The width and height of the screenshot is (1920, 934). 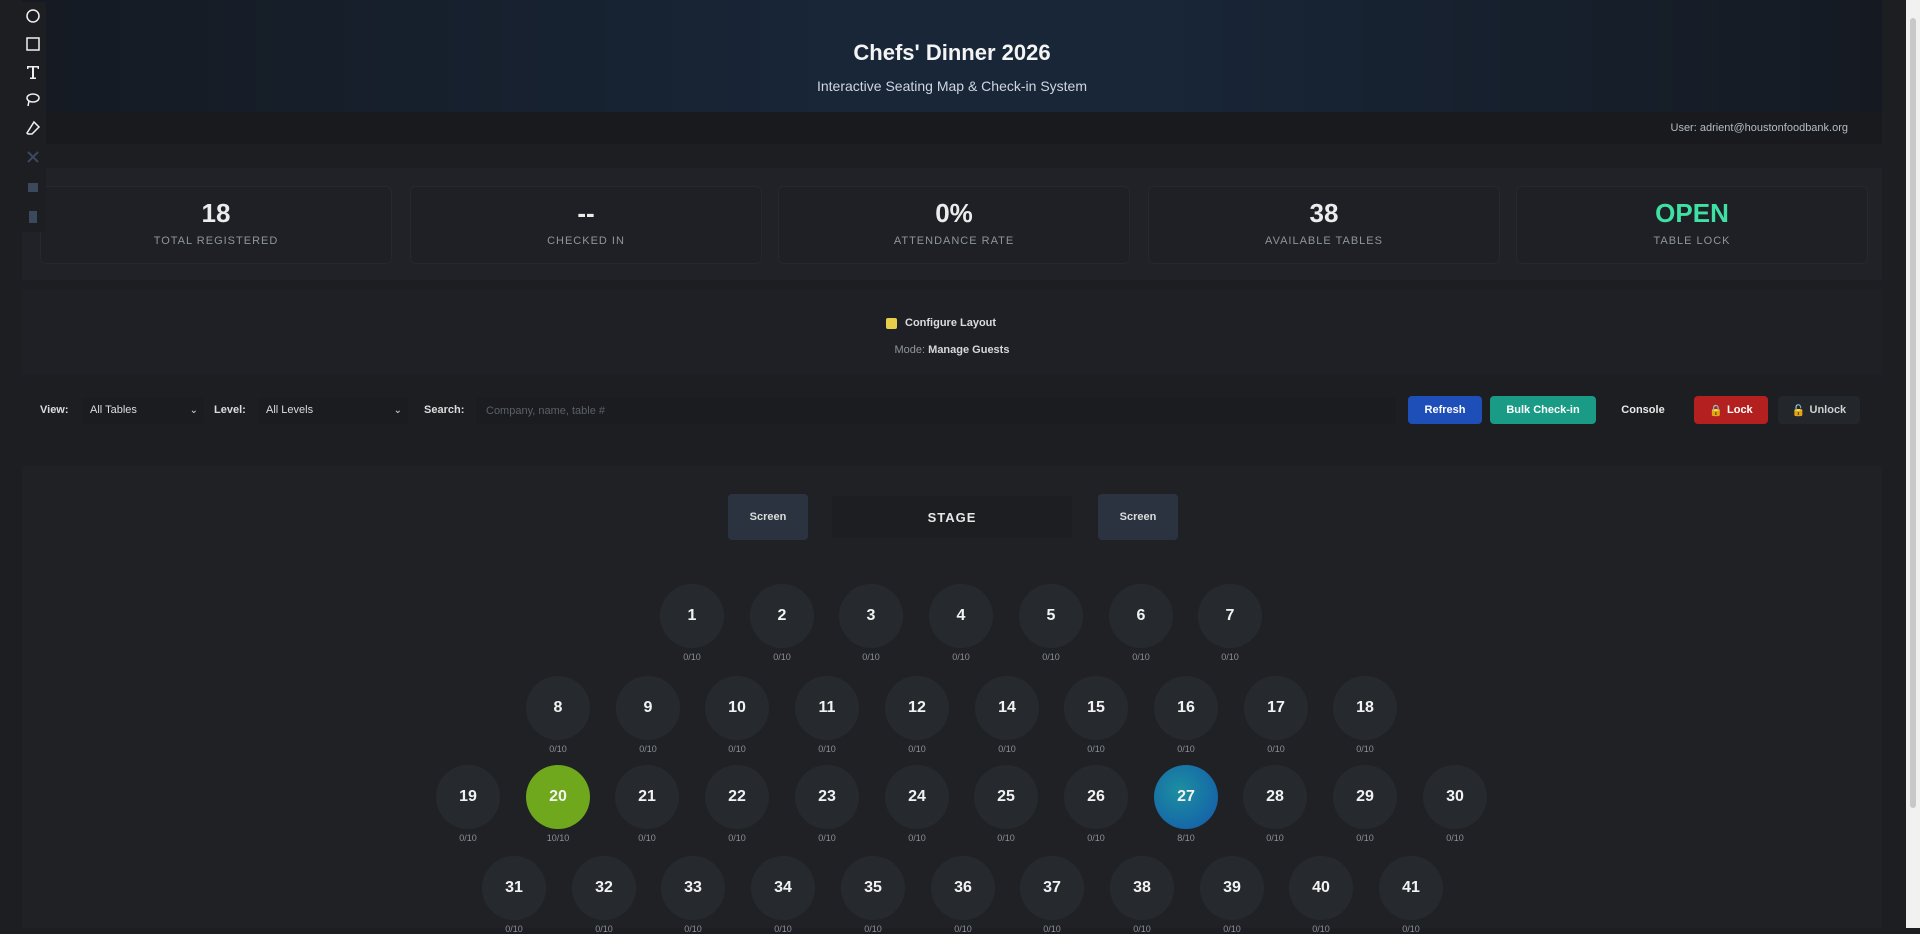 What do you see at coordinates (1759, 128) in the screenshot?
I see `user-email: User: adrient@houstonfoodbank.org` at bounding box center [1759, 128].